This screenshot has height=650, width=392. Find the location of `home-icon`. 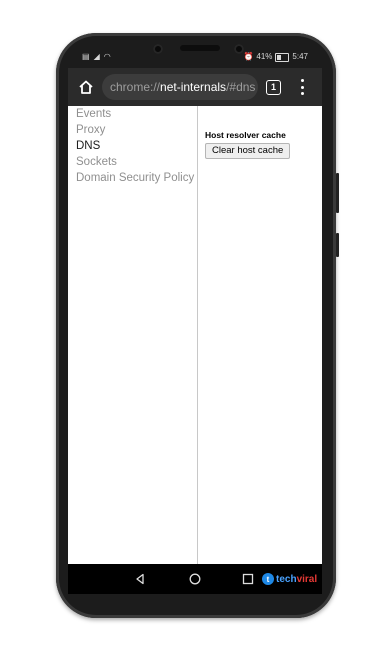

home-icon is located at coordinates (86, 87).